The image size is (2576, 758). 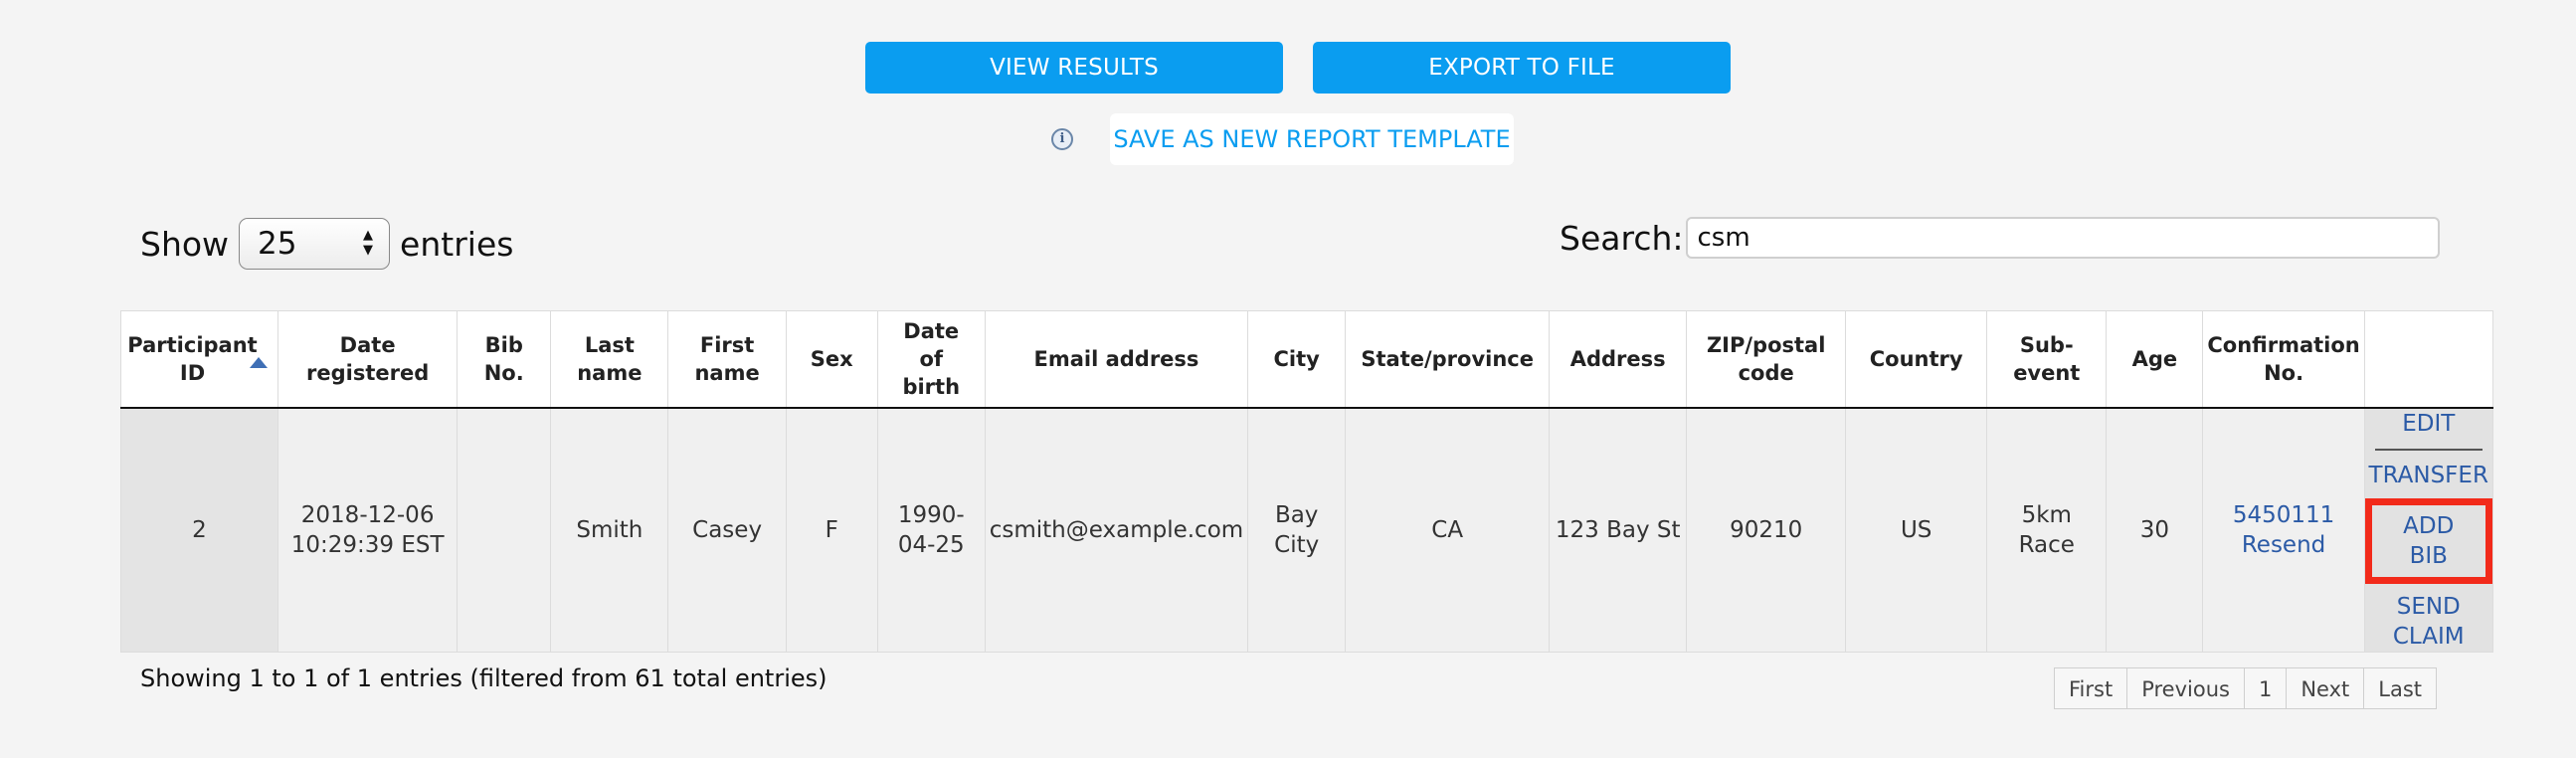 I want to click on cell-email-address: csmith@example.com, so click(x=1116, y=530).